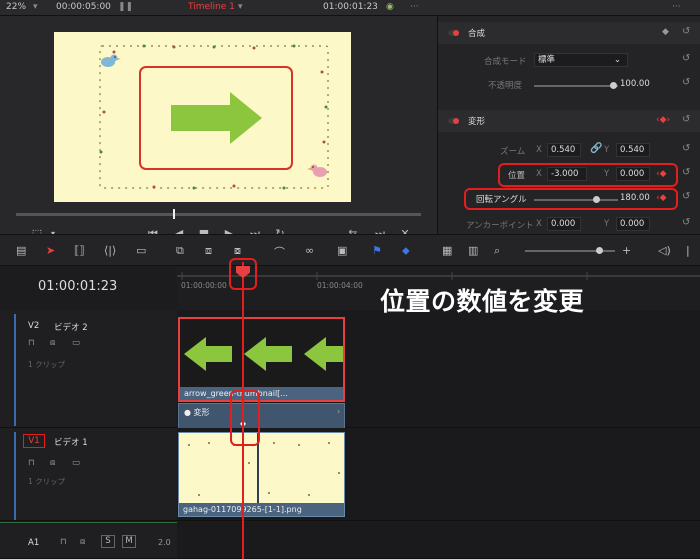 Image resolution: width=700 pixels, height=559 pixels. Describe the element at coordinates (110, 250) in the screenshot. I see `dynamic-trim-icon: ⟨|⟩` at that location.